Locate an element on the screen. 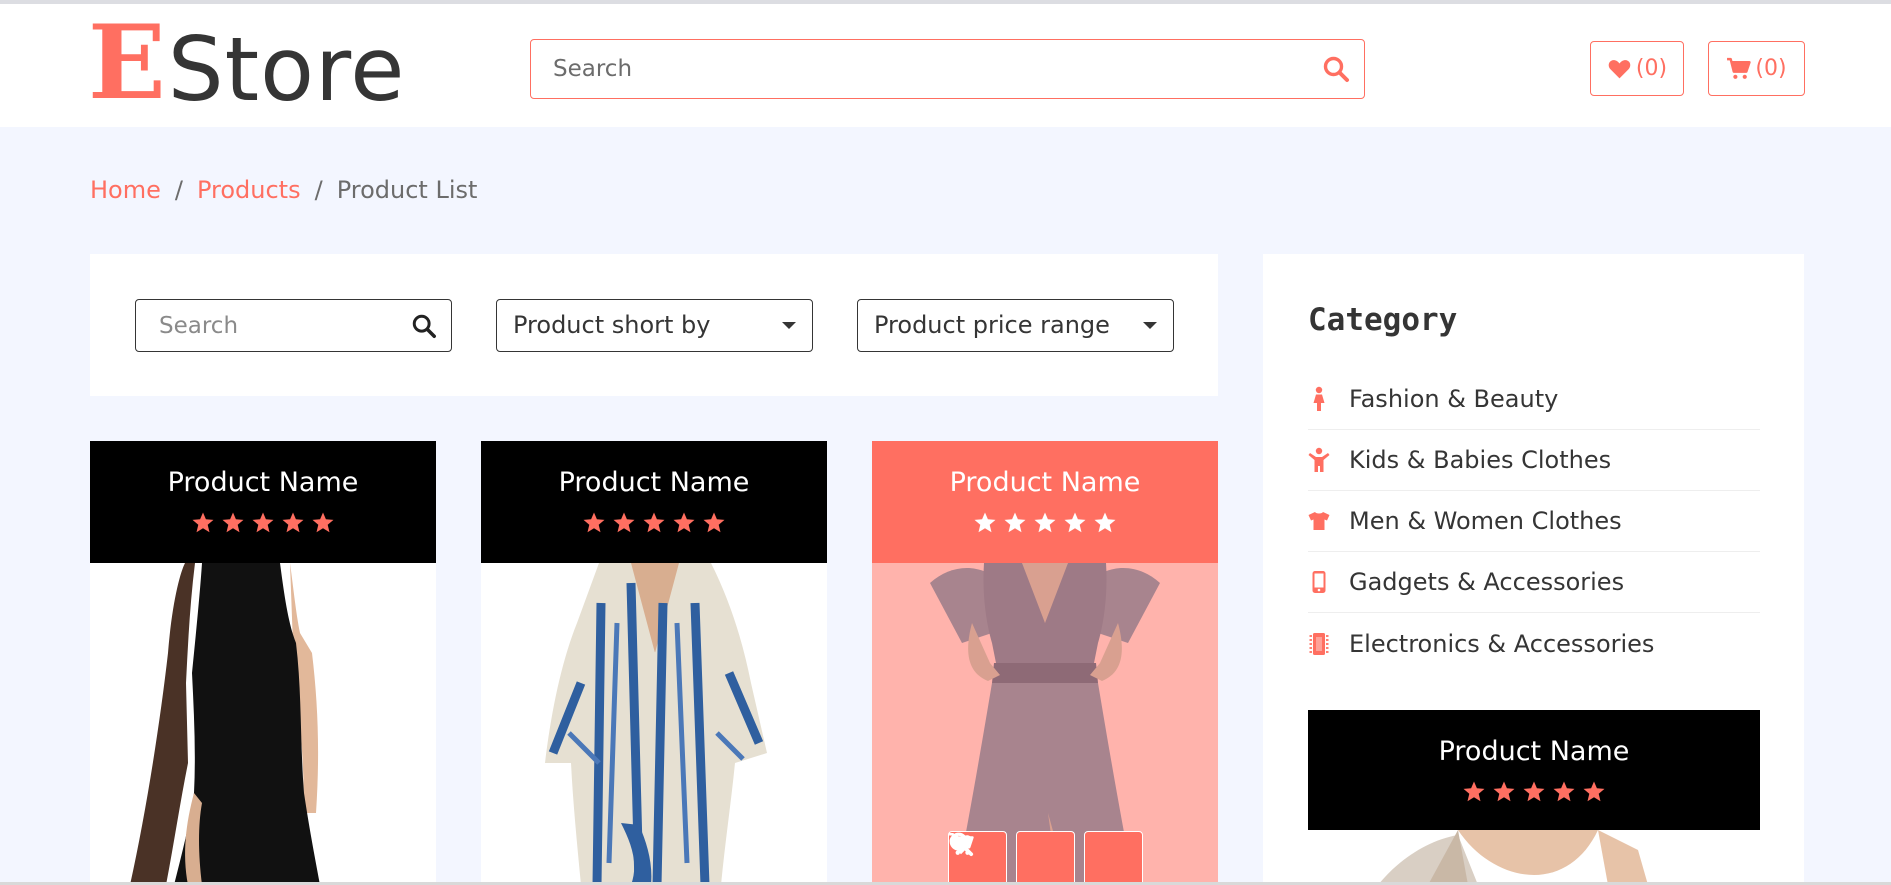  sort-dropdown: Product short by is located at coordinates (654, 325).